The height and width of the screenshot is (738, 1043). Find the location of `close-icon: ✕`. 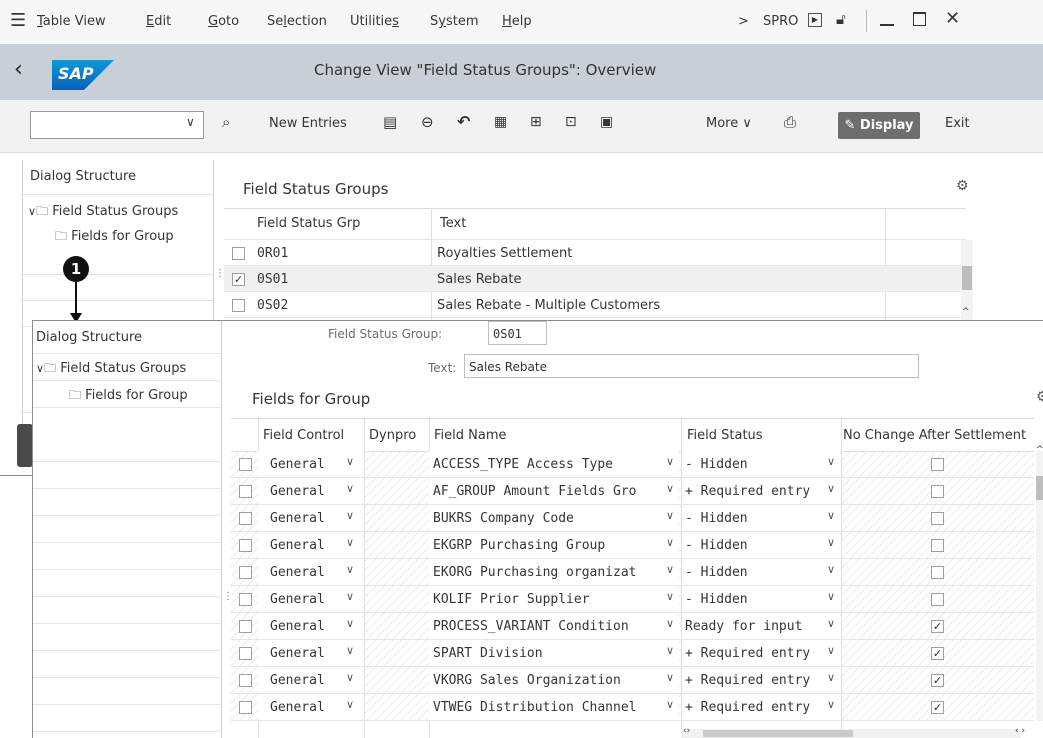

close-icon: ✕ is located at coordinates (952, 18).